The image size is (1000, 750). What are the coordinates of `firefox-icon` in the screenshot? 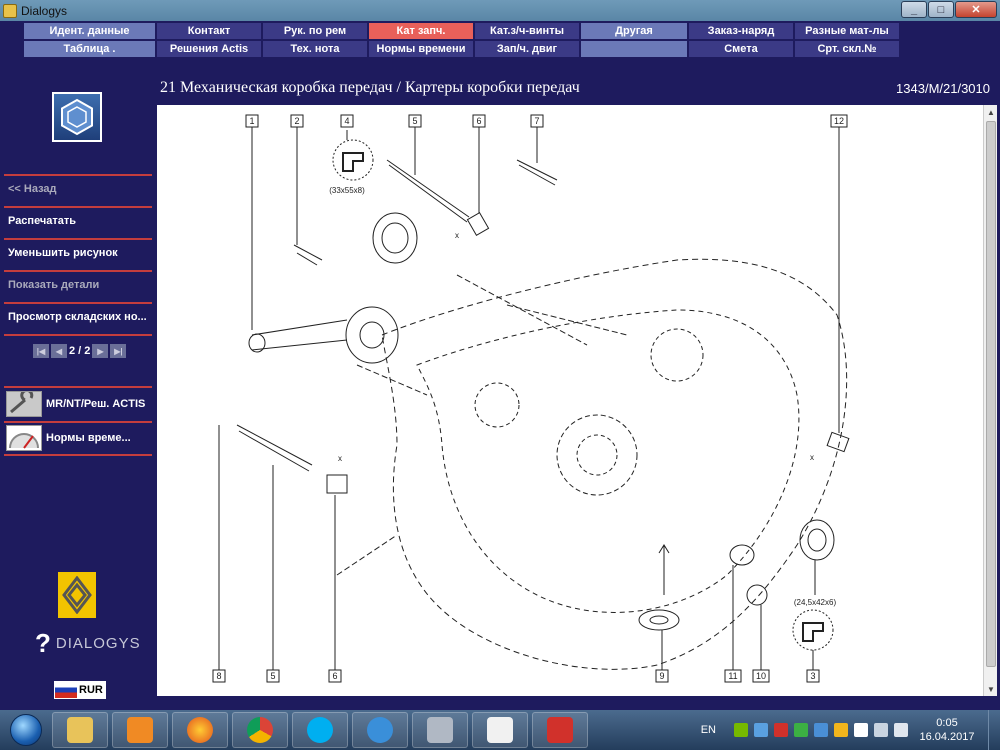 It's located at (200, 730).